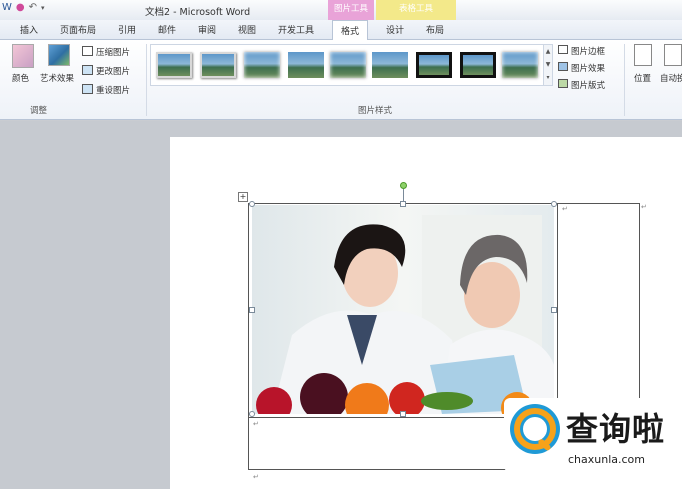 Image resolution: width=682 pixels, height=489 pixels. I want to click on tab-review: 审阅, so click(207, 29).